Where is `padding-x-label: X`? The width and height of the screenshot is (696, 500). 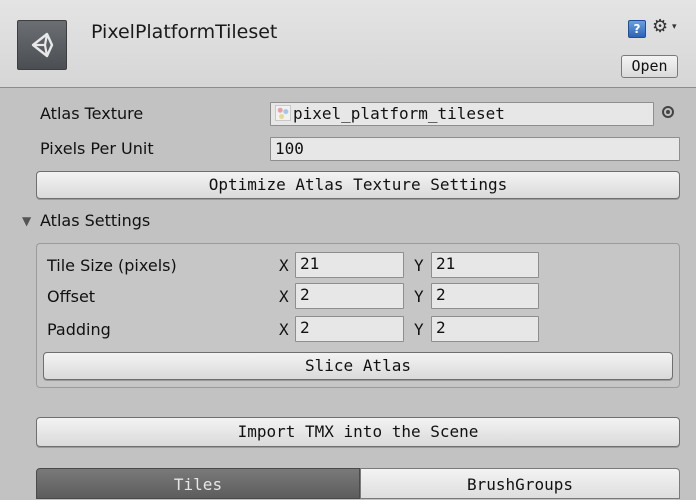
padding-x-label: X is located at coordinates (284, 329).